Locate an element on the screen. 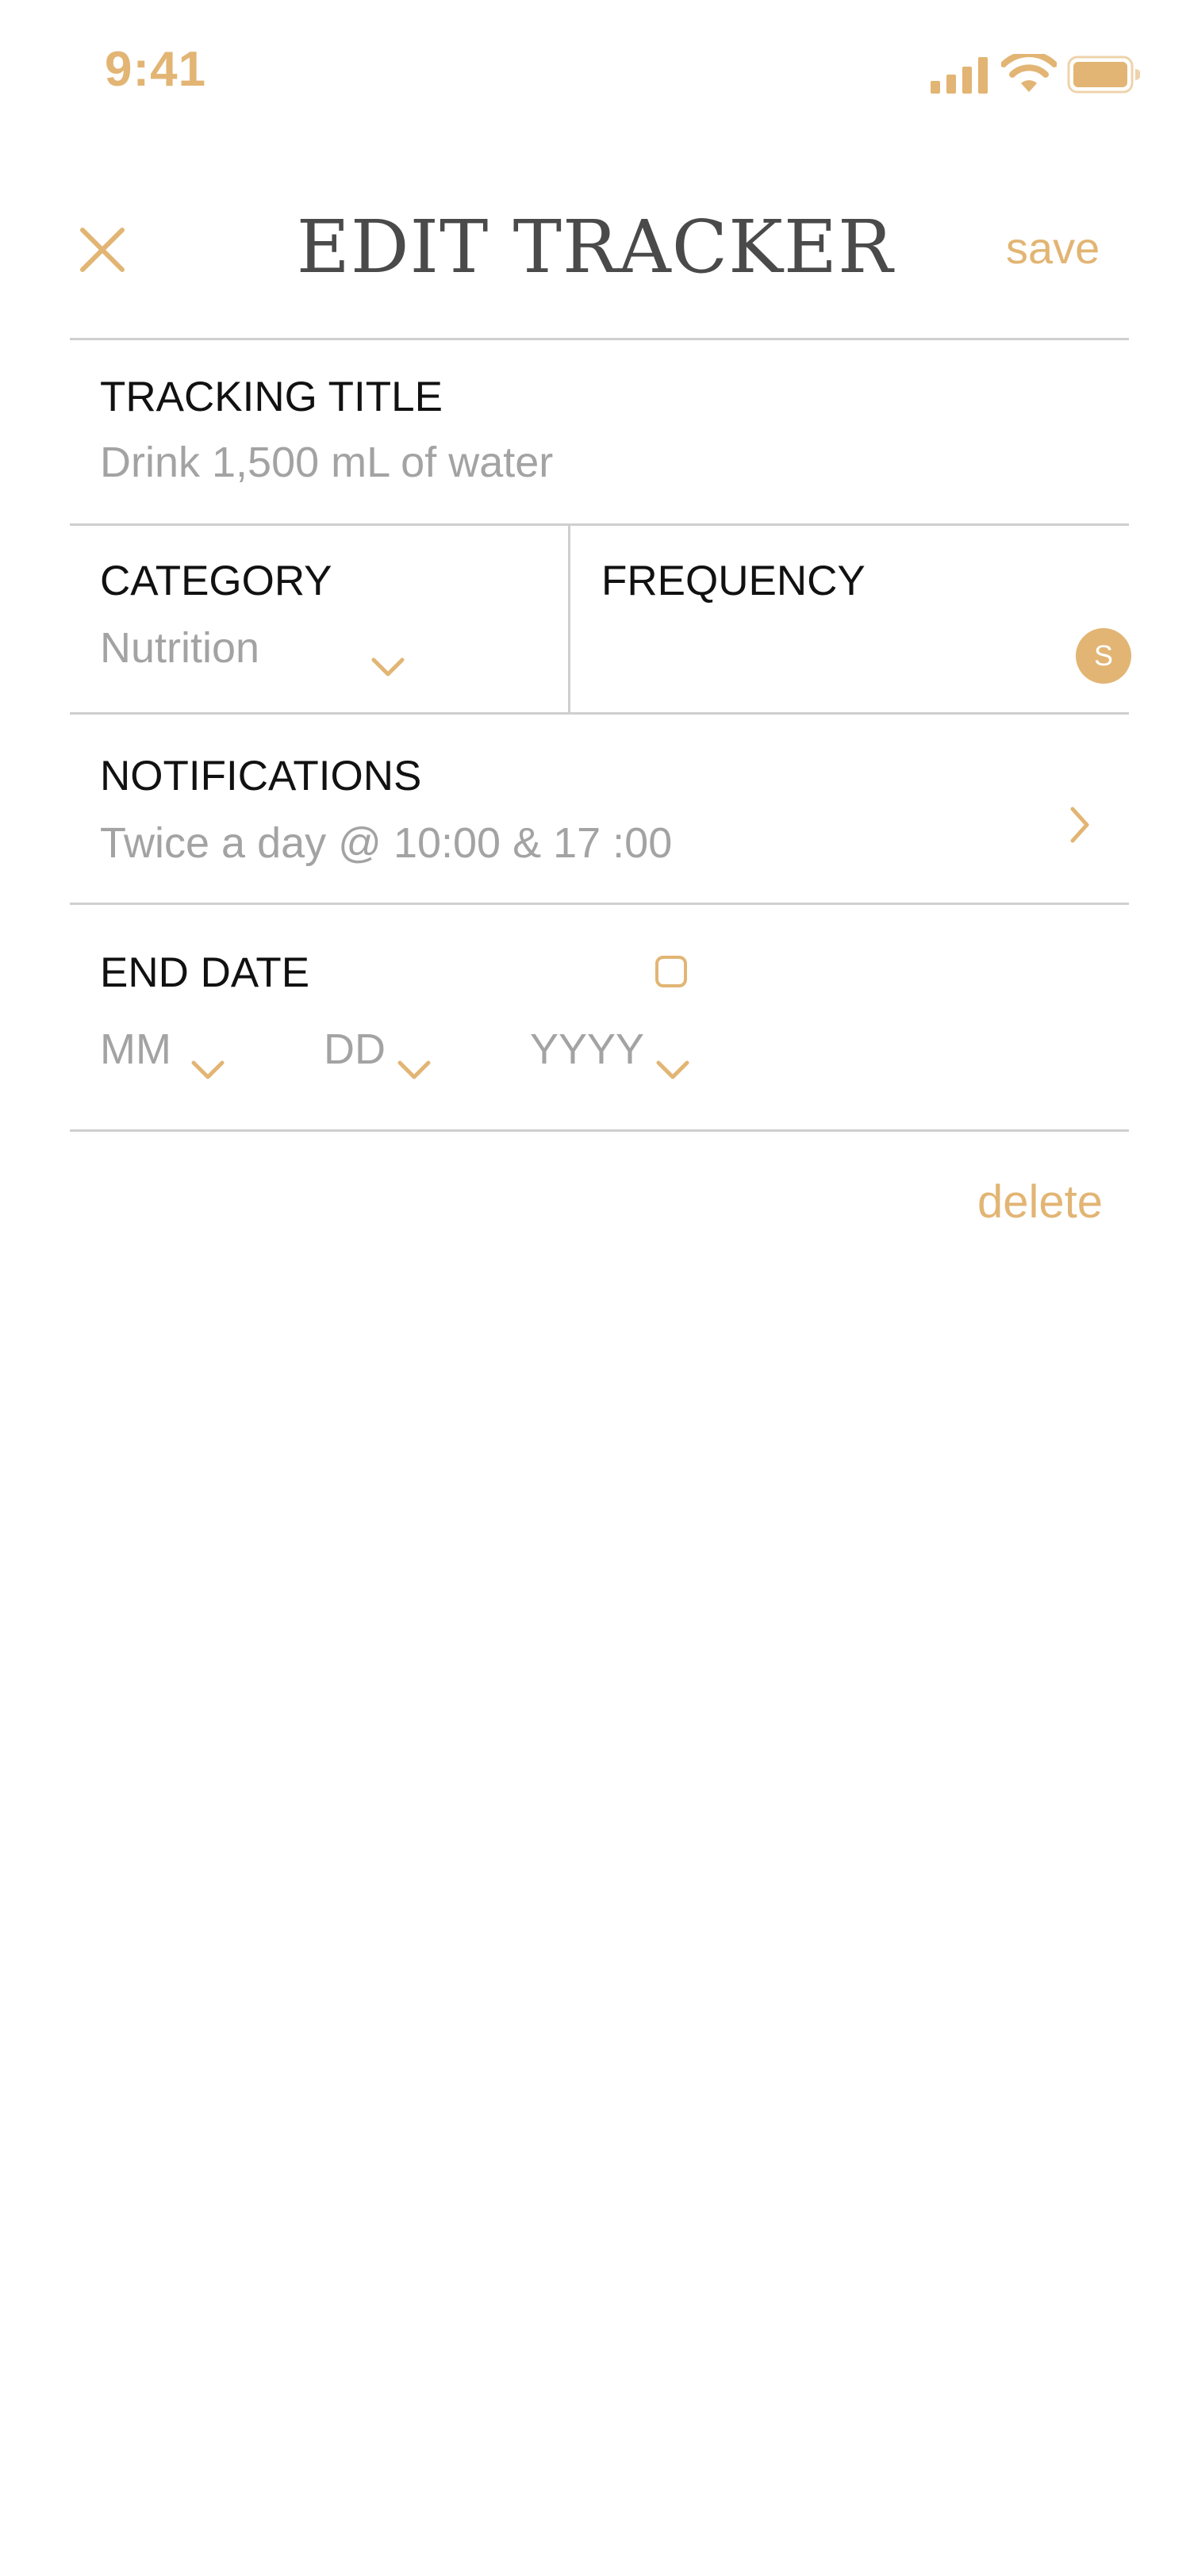 The image size is (1190, 2576). end-date-day-select: DD is located at coordinates (355, 1049).